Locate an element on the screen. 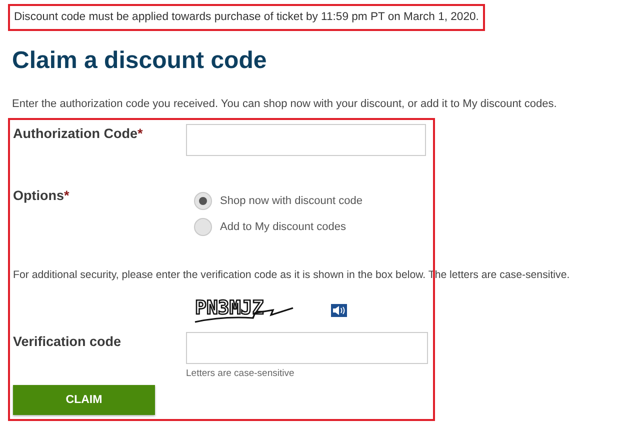  intro-text: Enter the authorization code you received. You can shop now with your discount, or add it to My discount codes. is located at coordinates (285, 104).